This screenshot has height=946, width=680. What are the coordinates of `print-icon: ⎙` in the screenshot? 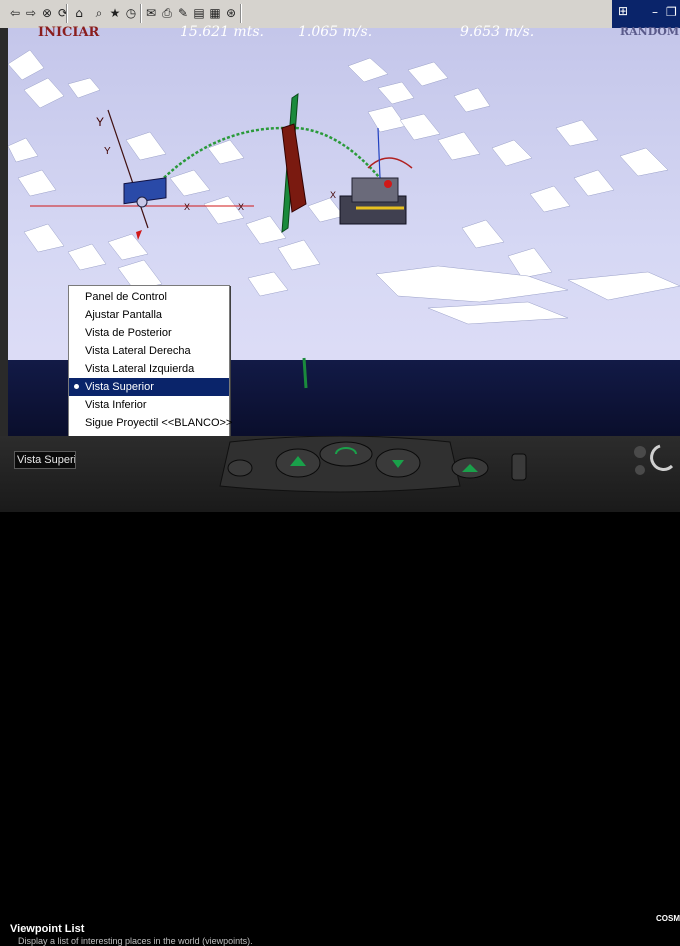 It's located at (167, 13).